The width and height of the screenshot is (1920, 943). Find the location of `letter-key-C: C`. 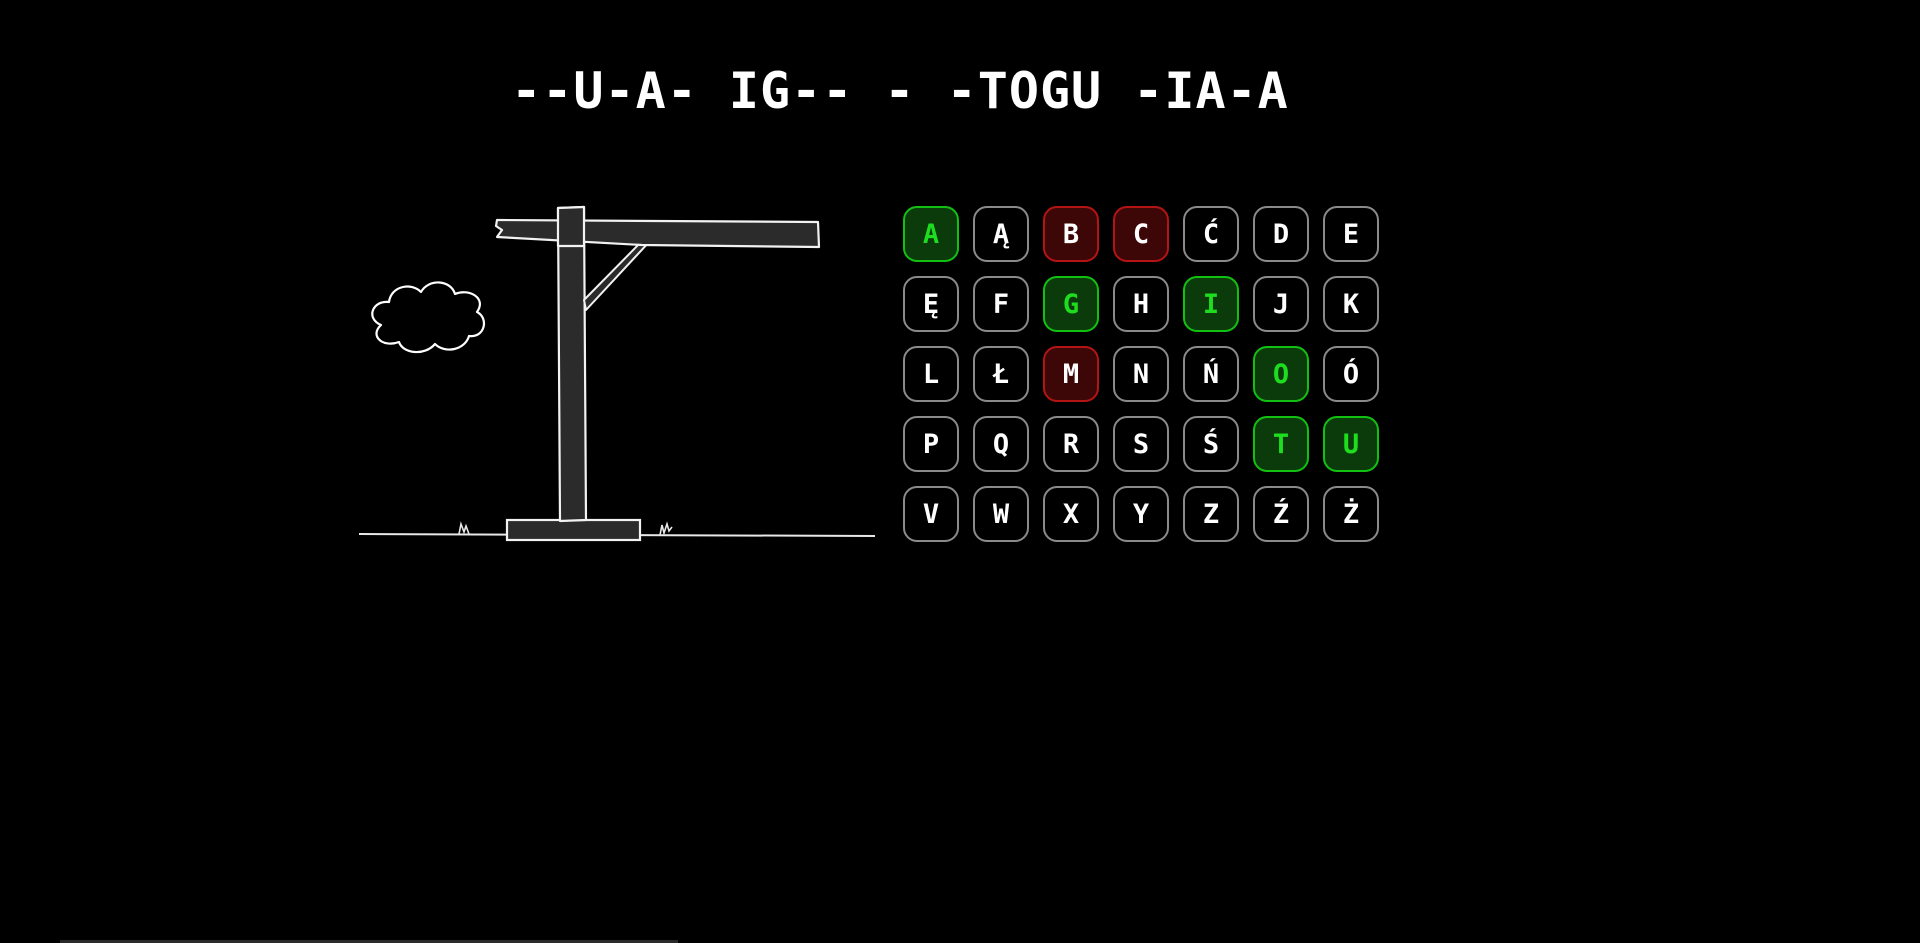

letter-key-C: C is located at coordinates (1141, 234).